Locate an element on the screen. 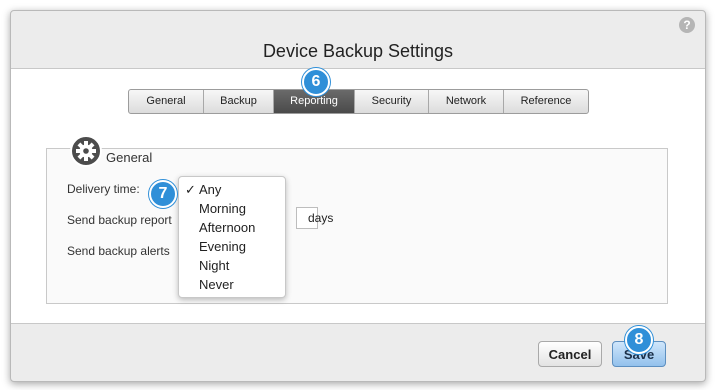 The width and height of the screenshot is (715, 390). callout-badge-8: 8 is located at coordinates (639, 340).